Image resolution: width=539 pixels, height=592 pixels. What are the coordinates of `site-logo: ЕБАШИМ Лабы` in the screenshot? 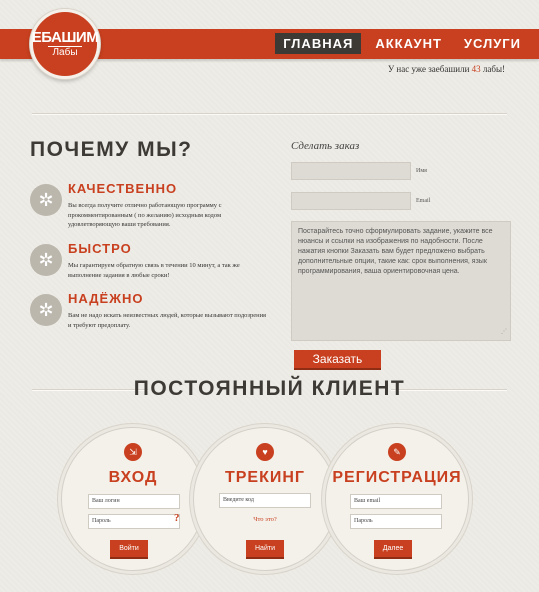 It's located at (65, 44).